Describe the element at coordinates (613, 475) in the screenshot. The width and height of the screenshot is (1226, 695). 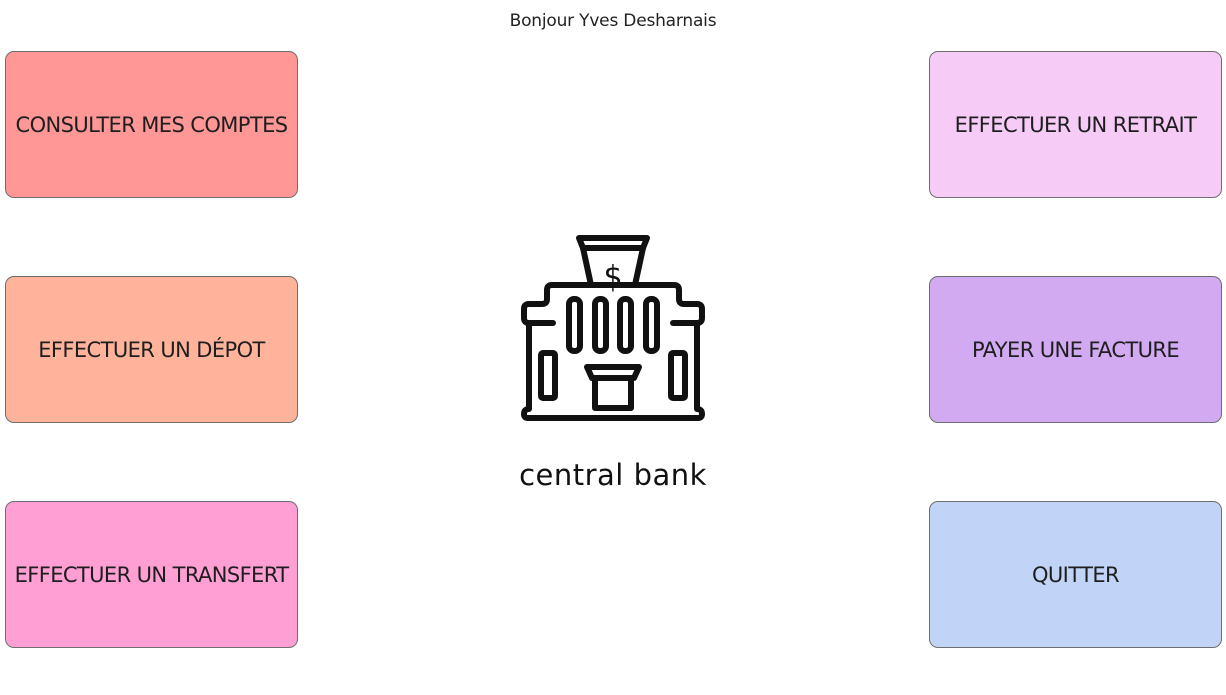
I see `bank-name: central bank` at that location.